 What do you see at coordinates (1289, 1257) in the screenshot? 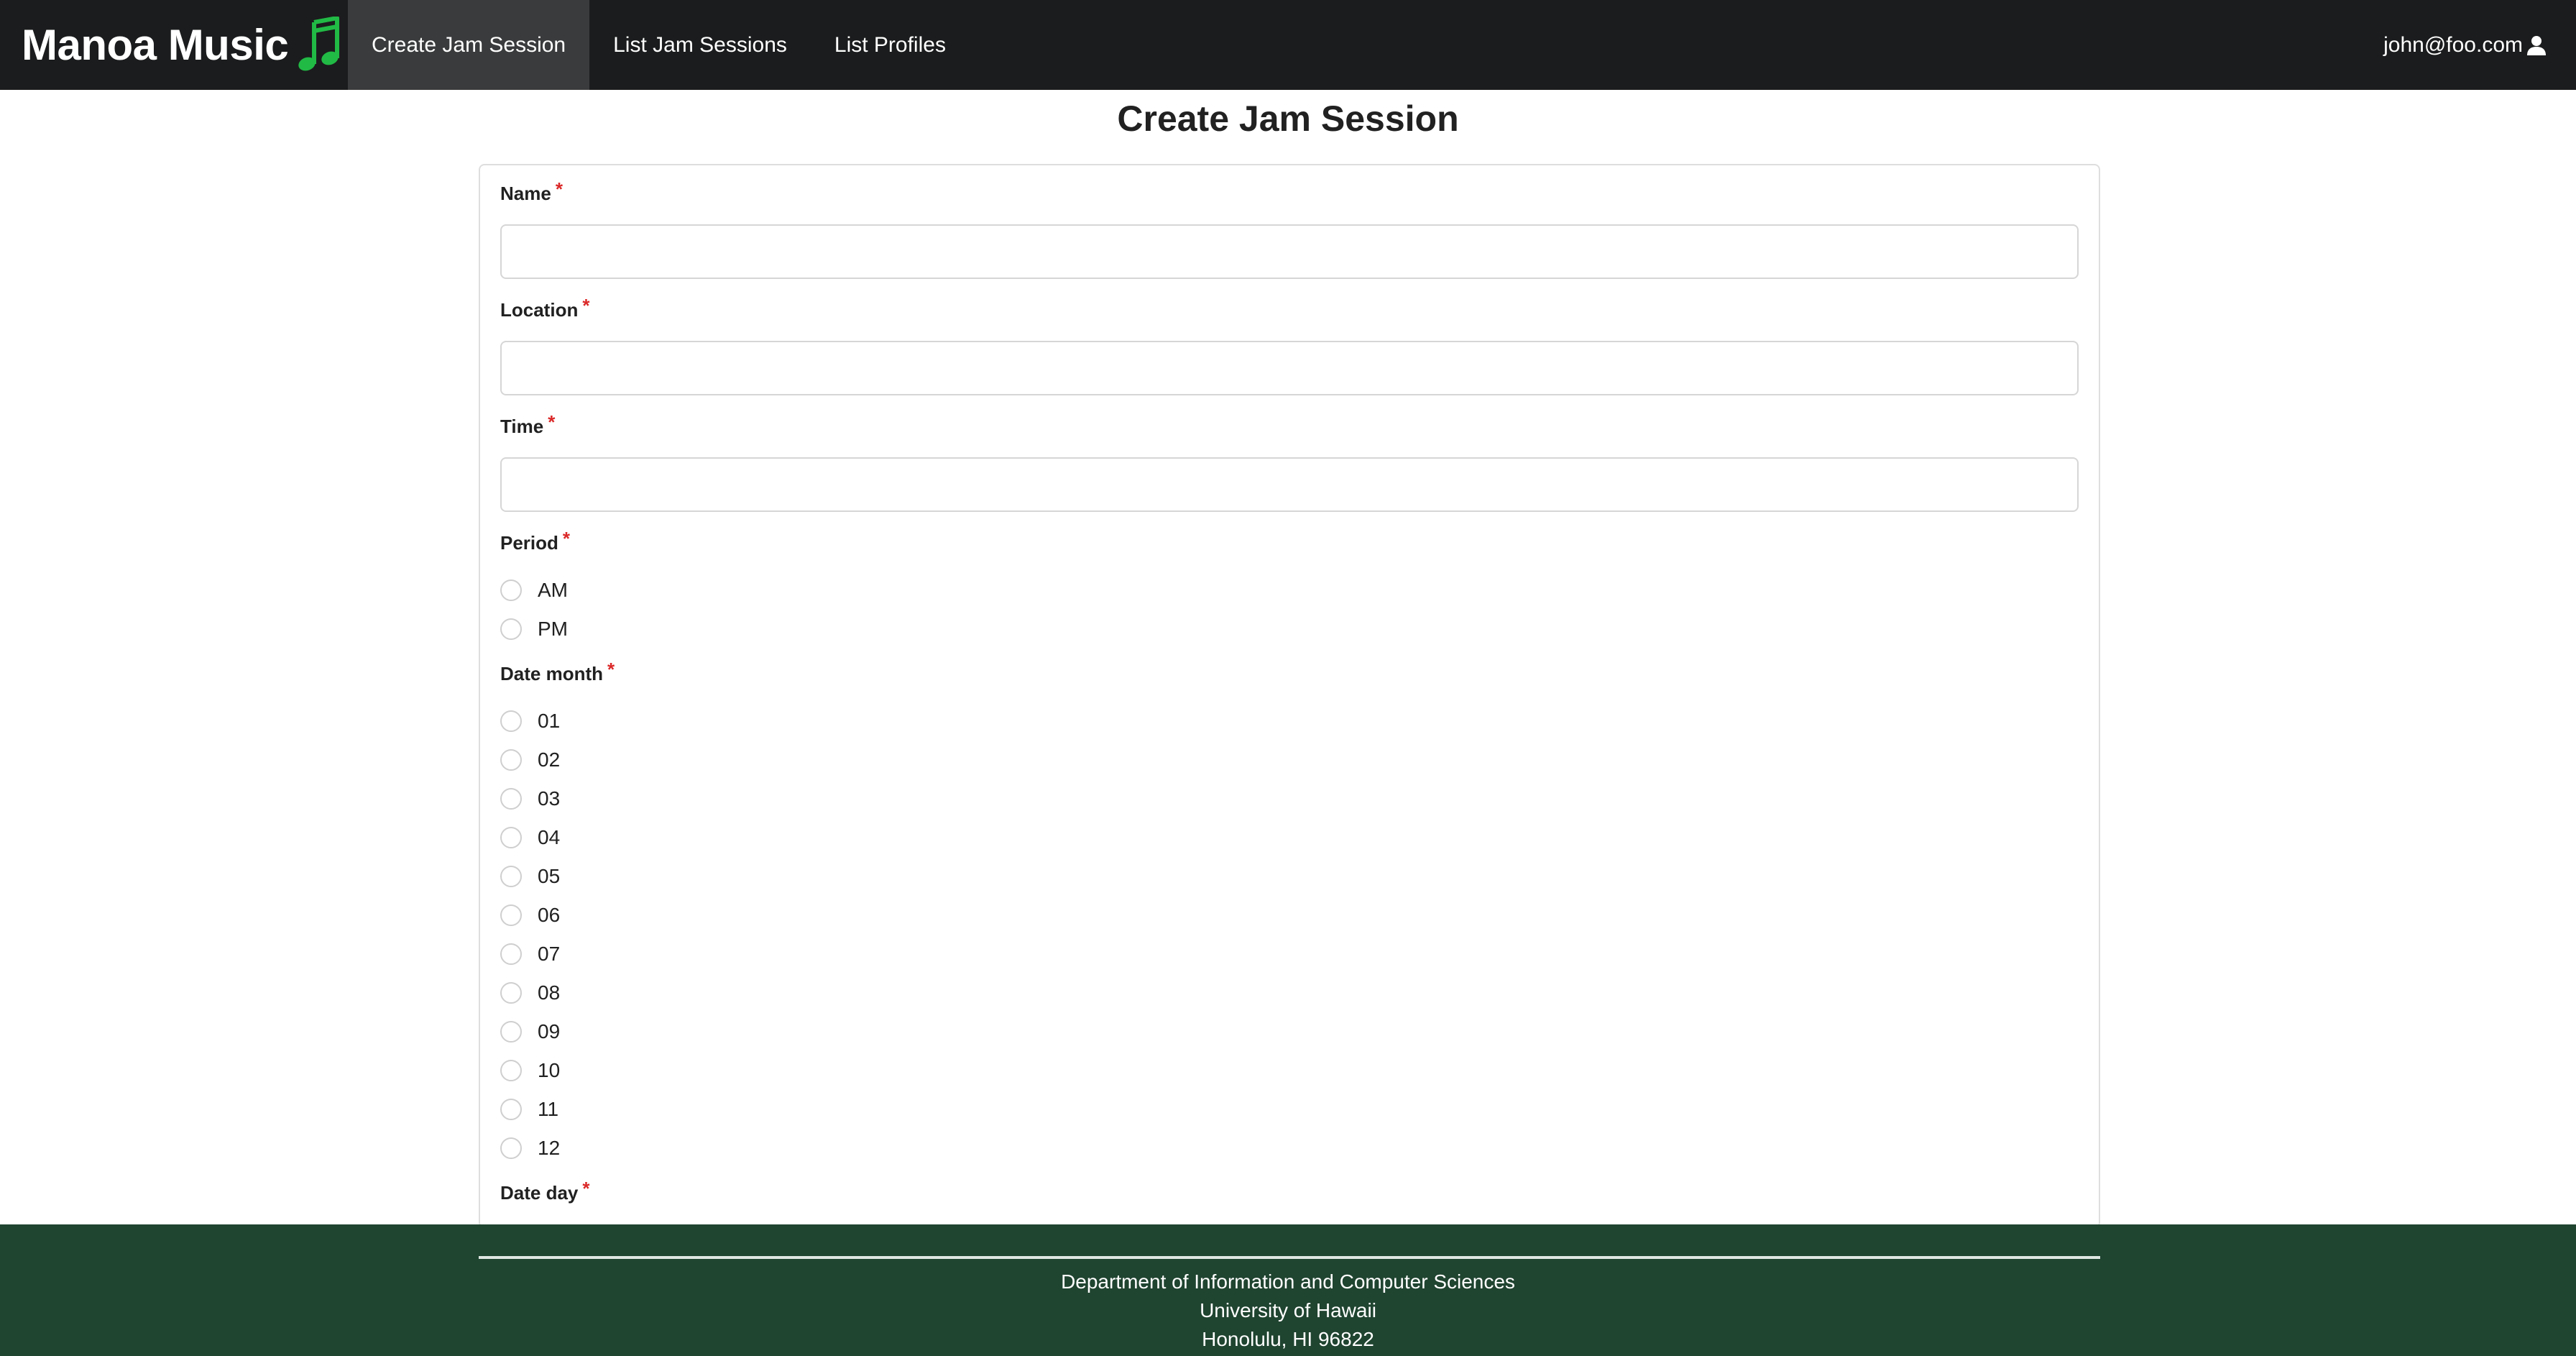
I see `footer-divider` at bounding box center [1289, 1257].